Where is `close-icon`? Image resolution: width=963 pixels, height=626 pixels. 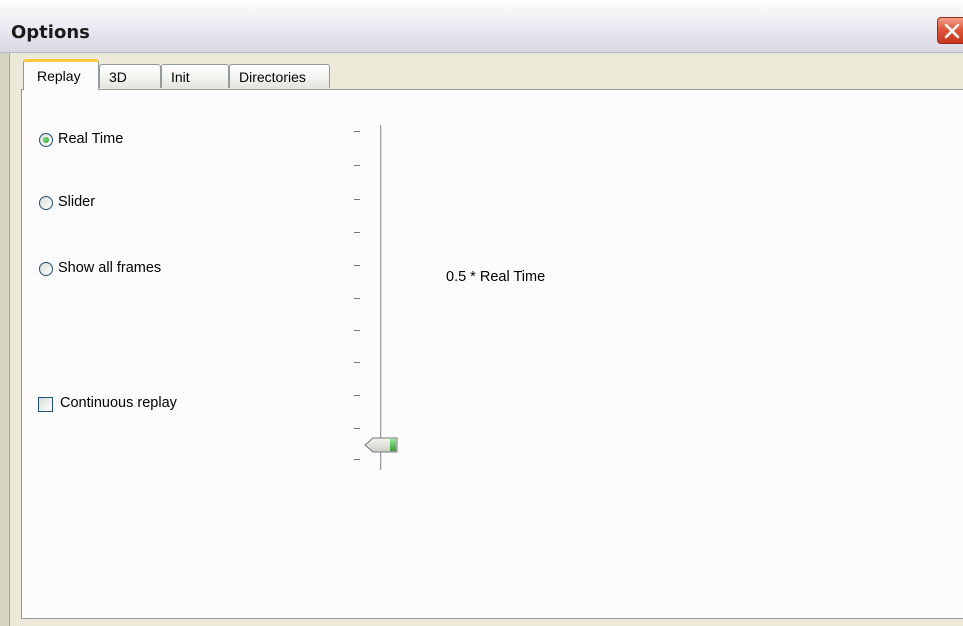
close-icon is located at coordinates (952, 31).